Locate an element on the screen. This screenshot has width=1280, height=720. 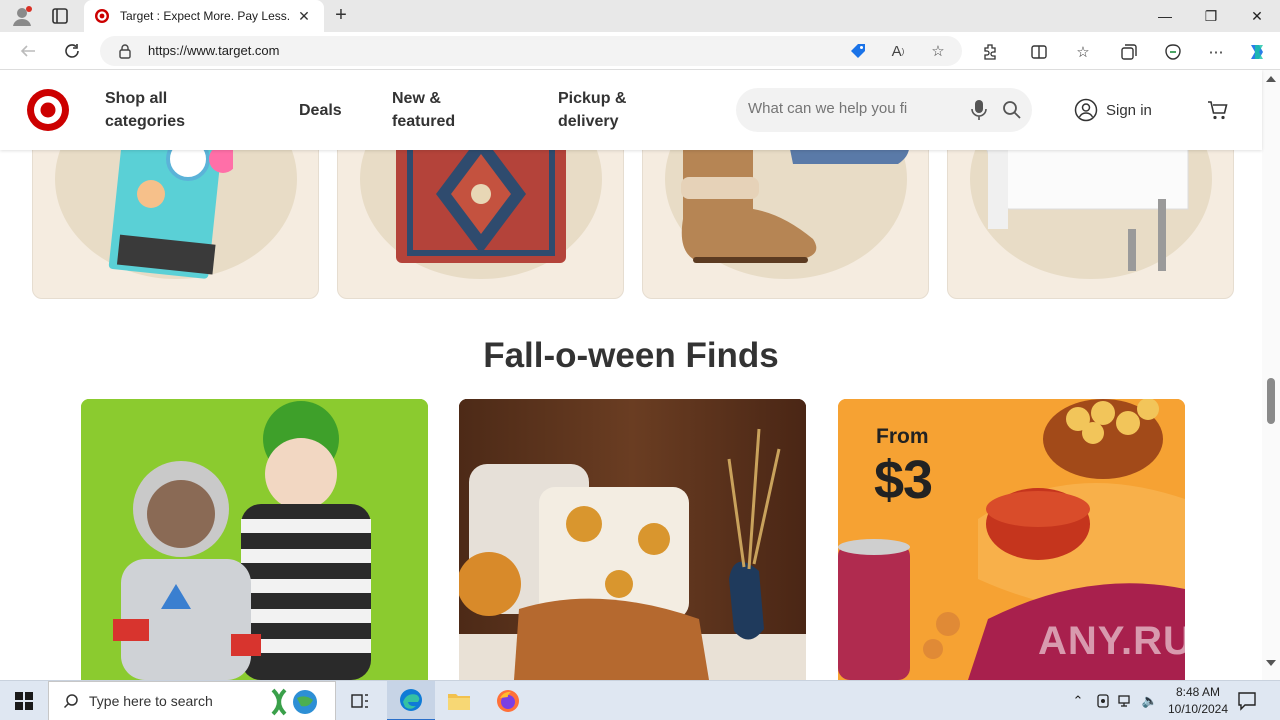
tab-actions-icon is located at coordinates (60, 16).